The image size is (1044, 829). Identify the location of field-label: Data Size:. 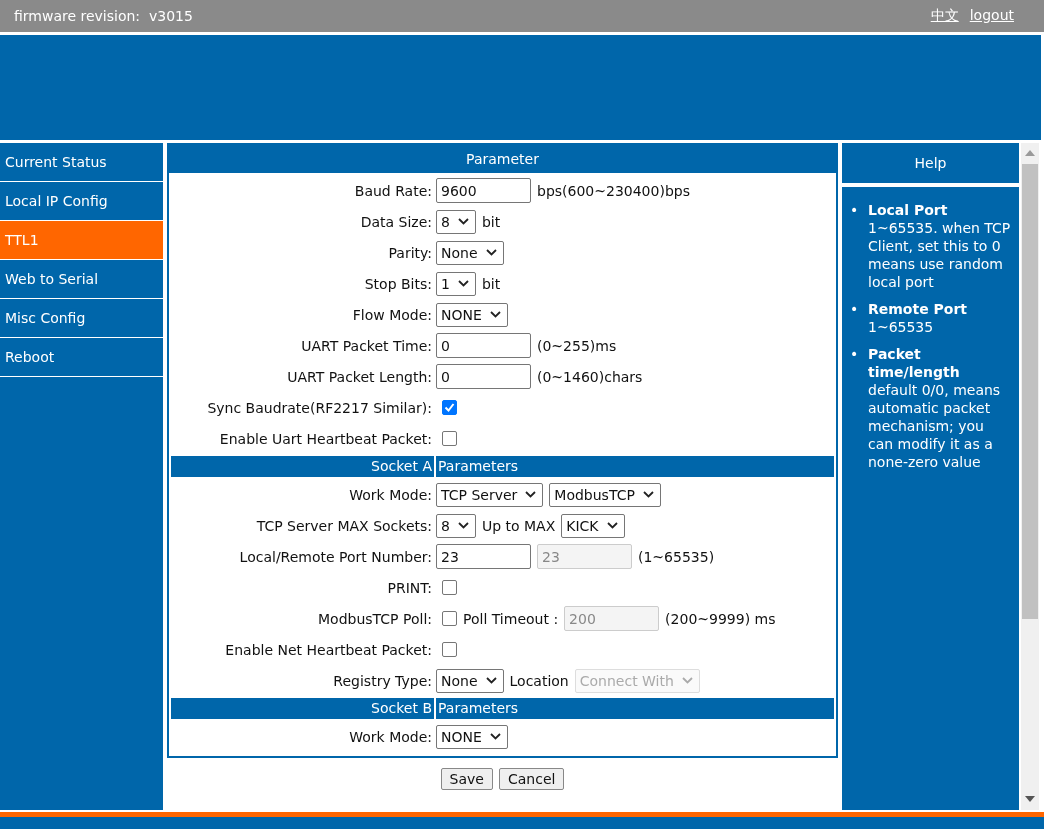
(396, 221).